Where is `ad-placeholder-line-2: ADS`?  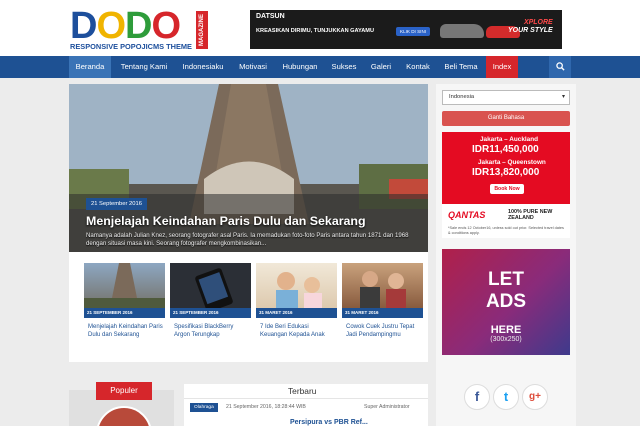 ad-placeholder-line-2: ADS is located at coordinates (506, 301).